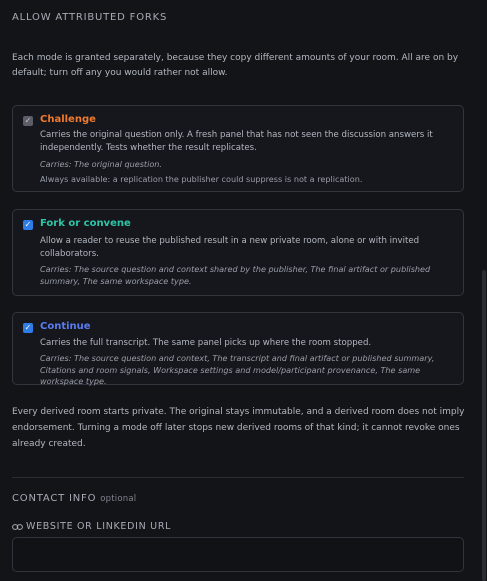  I want to click on optional-tag: optional, so click(118, 499).